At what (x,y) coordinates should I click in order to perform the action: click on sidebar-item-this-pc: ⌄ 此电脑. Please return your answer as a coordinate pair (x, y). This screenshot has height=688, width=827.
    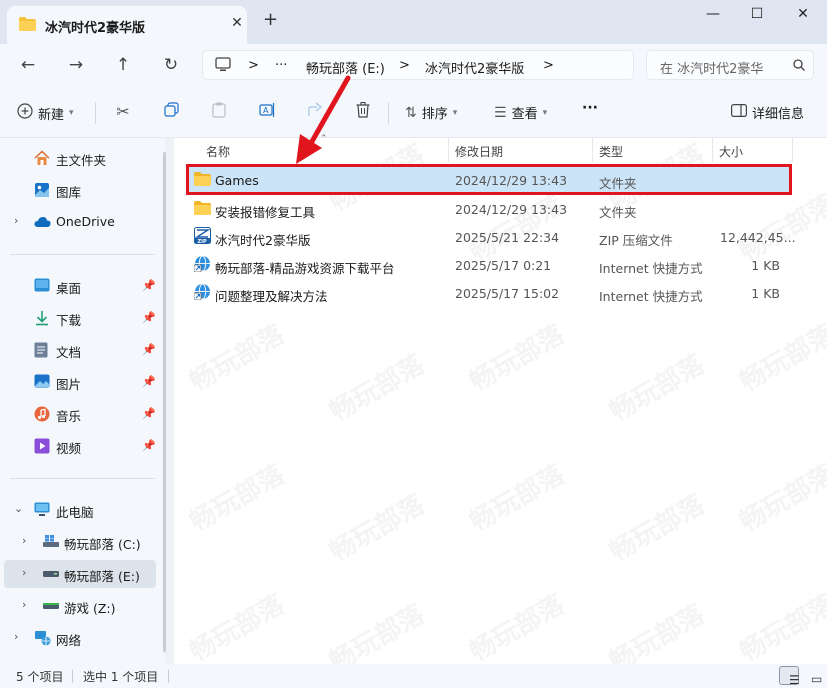
    Looking at the image, I should click on (80, 510).